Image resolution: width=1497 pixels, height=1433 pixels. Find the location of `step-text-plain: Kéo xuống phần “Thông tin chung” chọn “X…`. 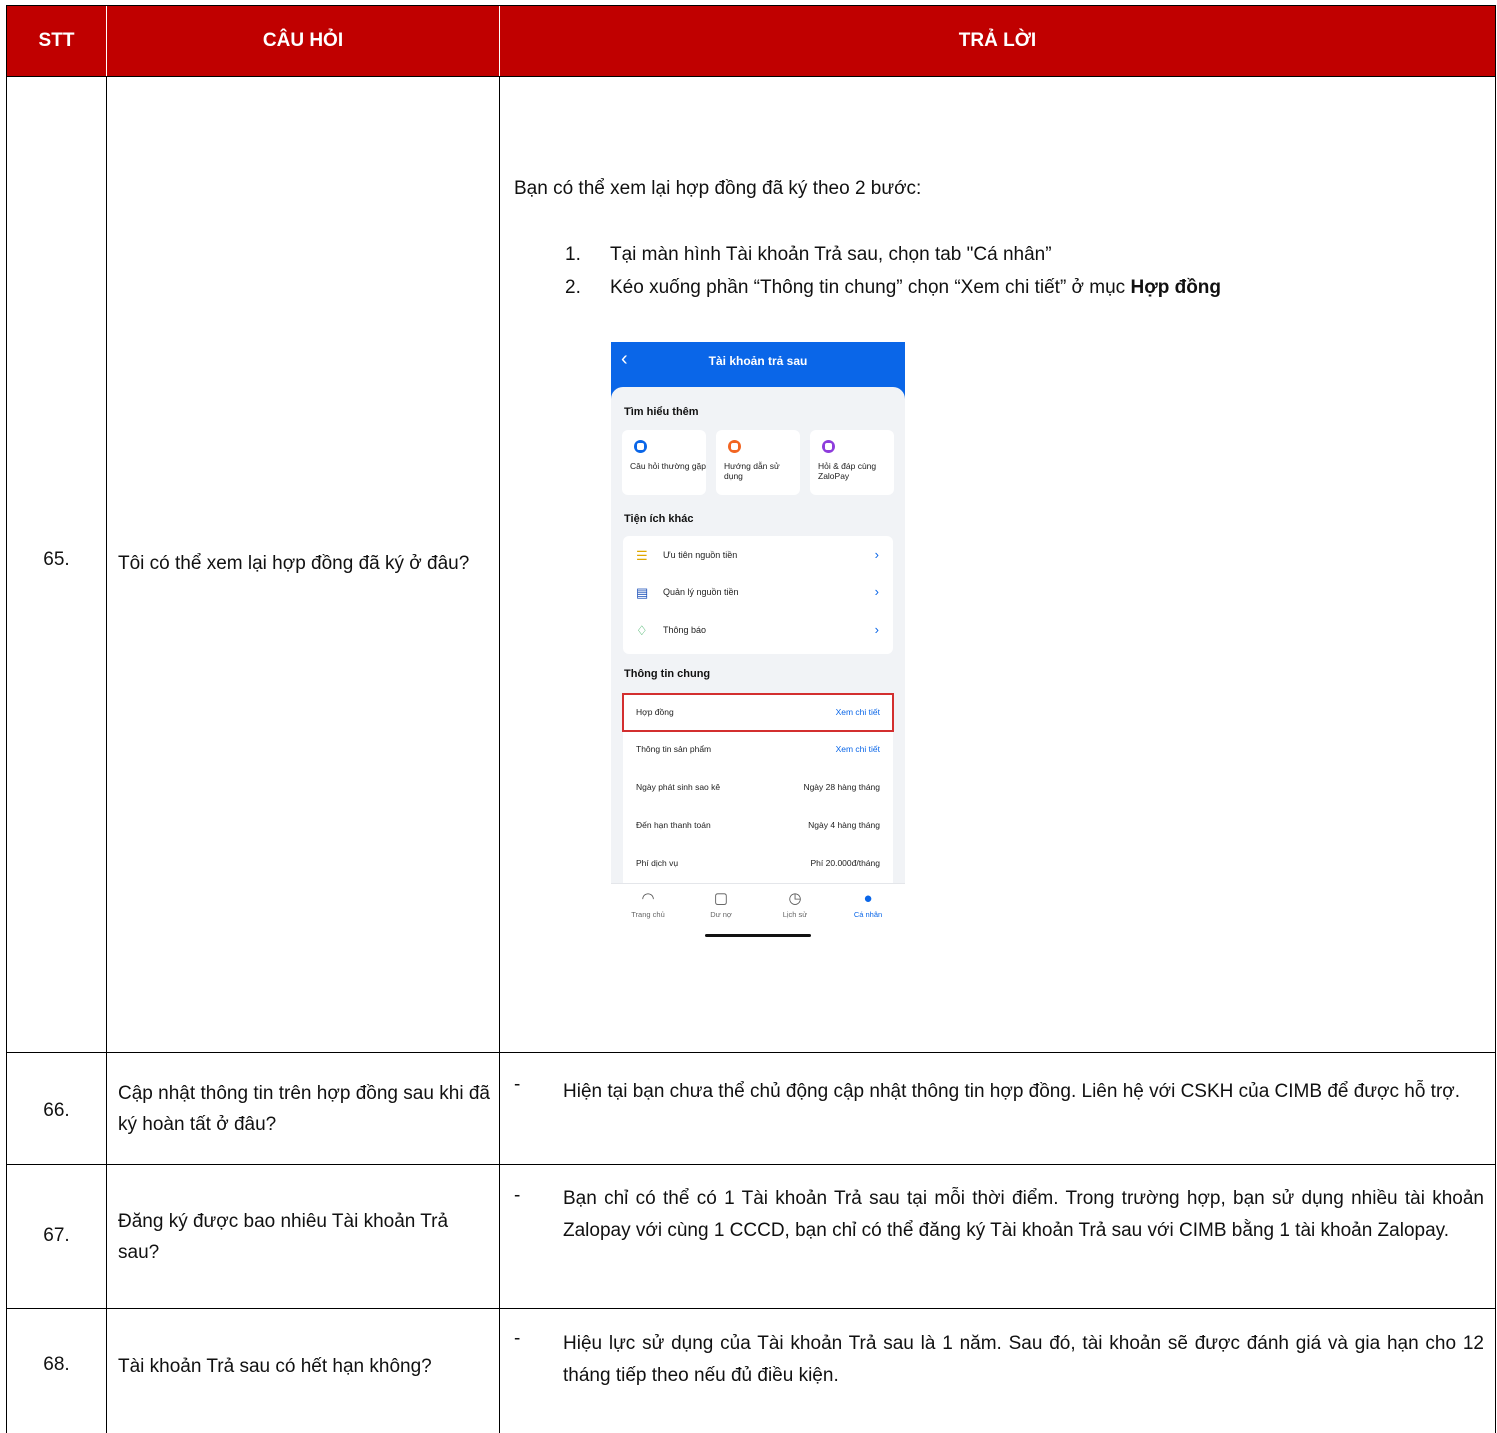

step-text-plain: Kéo xuống phần “Thông tin chung” chọn “X… is located at coordinates (870, 287).